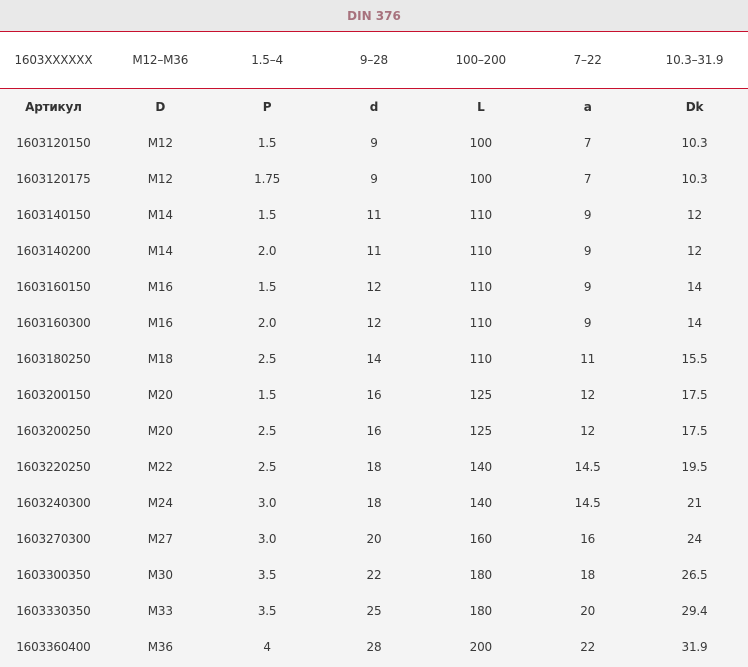 The height and width of the screenshot is (667, 748). What do you see at coordinates (481, 179) in the screenshot?
I see `table-cell: 100` at bounding box center [481, 179].